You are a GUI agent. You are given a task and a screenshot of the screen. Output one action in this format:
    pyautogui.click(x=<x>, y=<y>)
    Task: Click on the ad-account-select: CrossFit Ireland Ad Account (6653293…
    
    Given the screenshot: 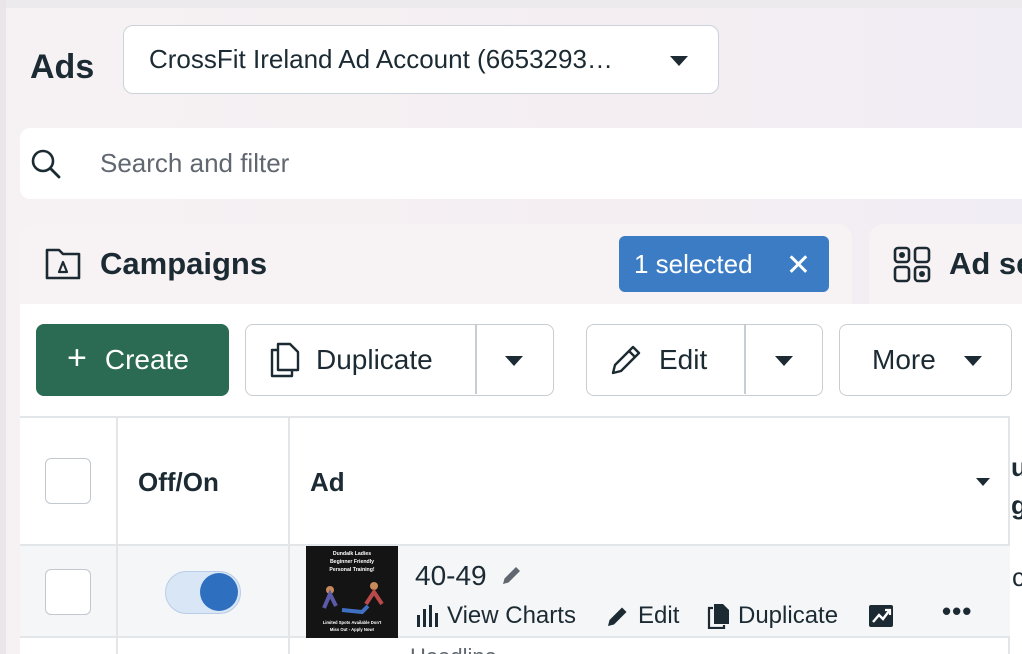 What is the action you would take?
    pyautogui.click(x=421, y=59)
    